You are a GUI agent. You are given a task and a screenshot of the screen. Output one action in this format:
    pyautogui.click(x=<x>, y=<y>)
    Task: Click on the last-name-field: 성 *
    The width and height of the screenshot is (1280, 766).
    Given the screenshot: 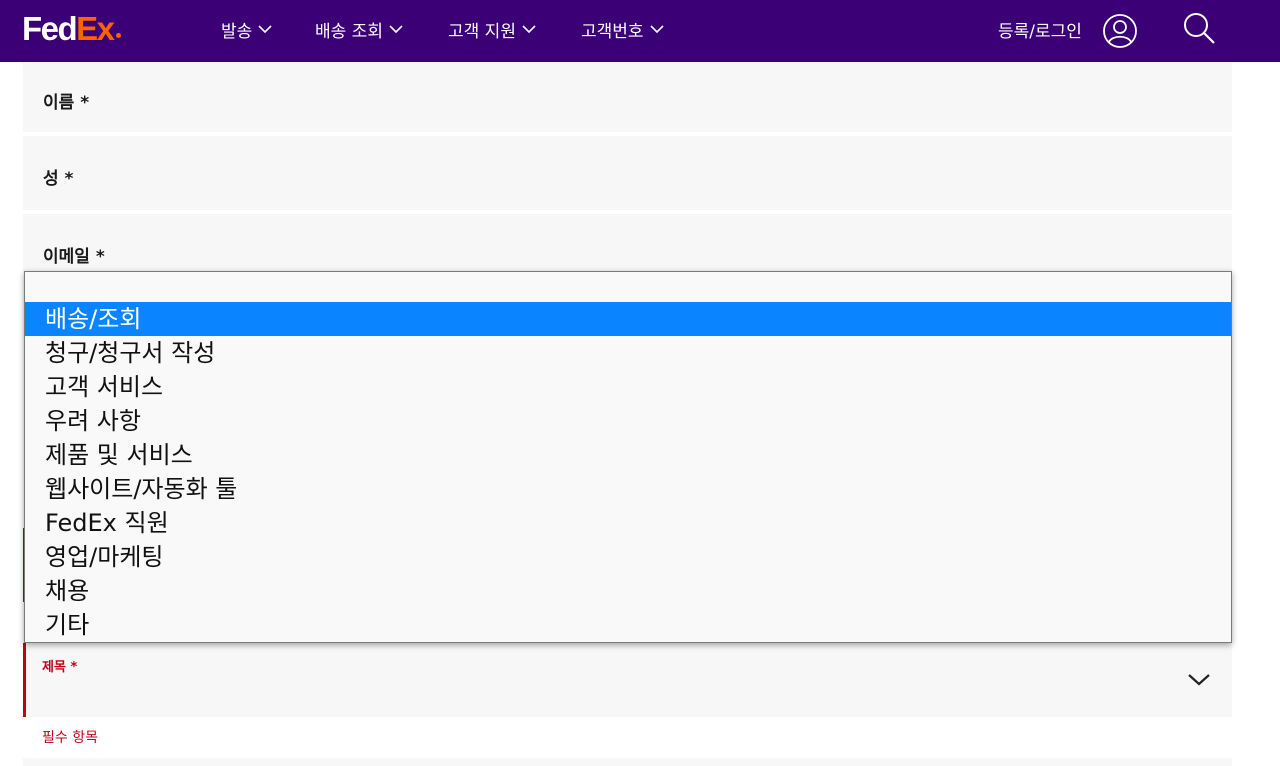 What is the action you would take?
    pyautogui.click(x=627, y=173)
    